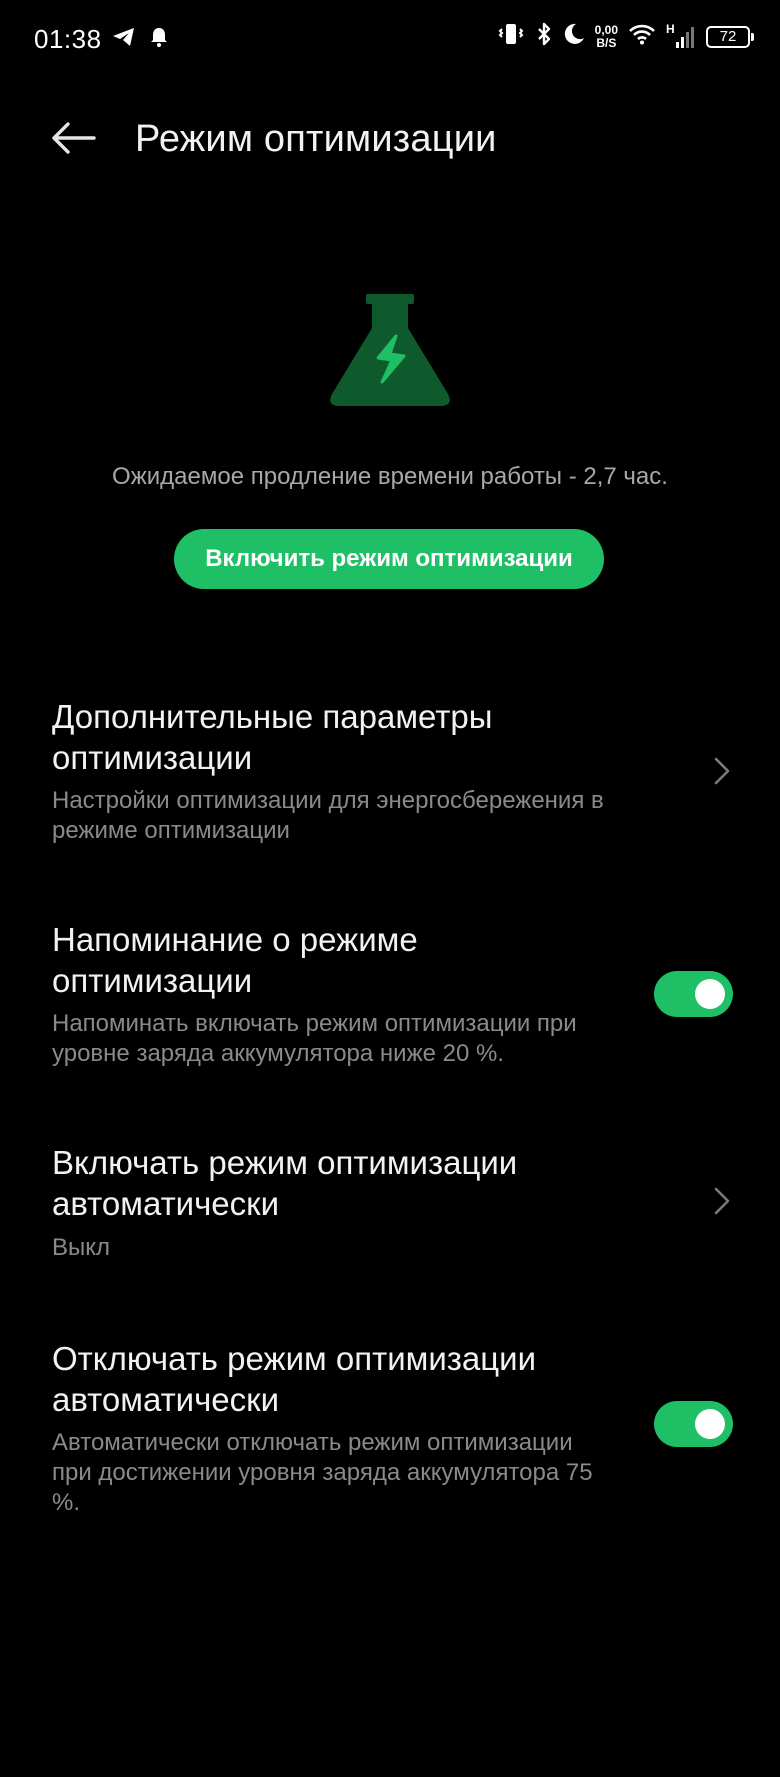  What do you see at coordinates (124, 39) in the screenshot?
I see `telegram-icon` at bounding box center [124, 39].